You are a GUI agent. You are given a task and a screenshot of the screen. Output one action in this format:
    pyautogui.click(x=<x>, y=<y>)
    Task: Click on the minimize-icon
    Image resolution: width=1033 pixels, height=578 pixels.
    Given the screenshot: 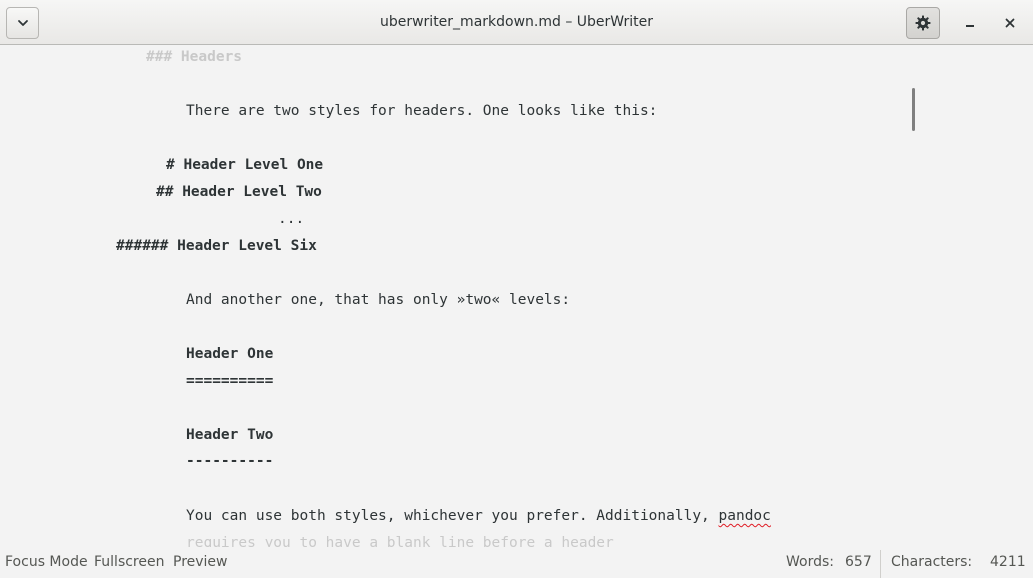 What is the action you would take?
    pyautogui.click(x=970, y=26)
    